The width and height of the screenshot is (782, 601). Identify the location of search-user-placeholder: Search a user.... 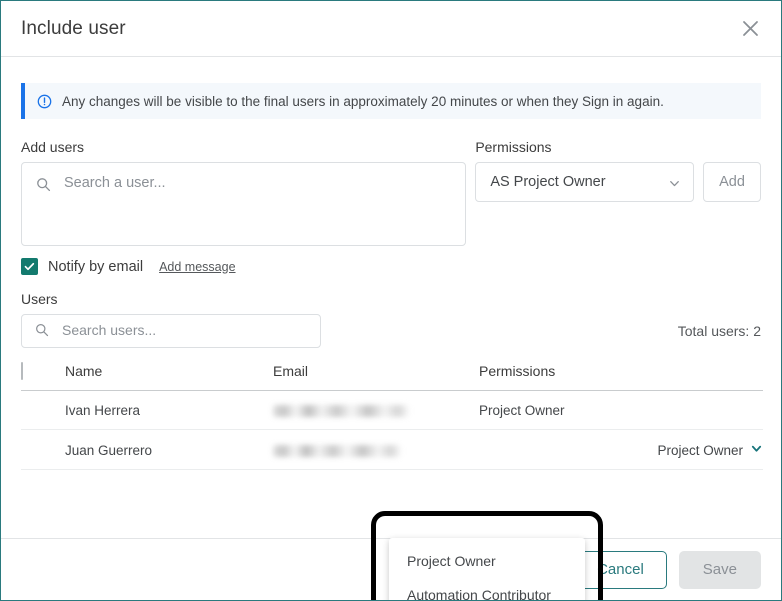
(115, 183).